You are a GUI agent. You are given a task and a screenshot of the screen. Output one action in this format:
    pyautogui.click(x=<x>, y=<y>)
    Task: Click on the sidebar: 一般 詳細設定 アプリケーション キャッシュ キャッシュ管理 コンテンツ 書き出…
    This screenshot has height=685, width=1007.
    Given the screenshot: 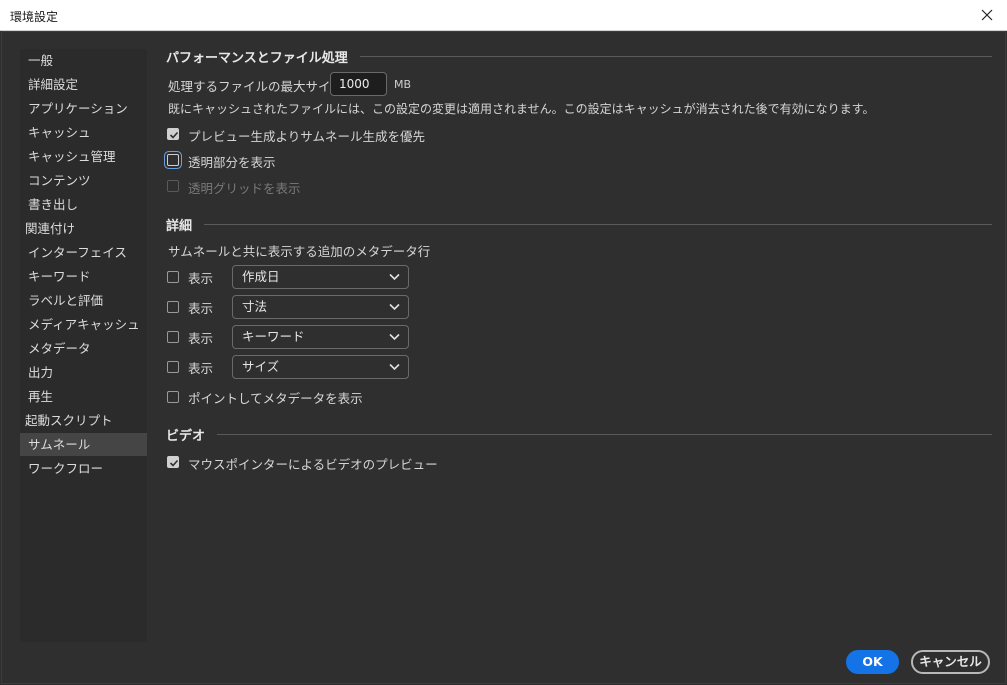 What is the action you would take?
    pyautogui.click(x=83, y=345)
    